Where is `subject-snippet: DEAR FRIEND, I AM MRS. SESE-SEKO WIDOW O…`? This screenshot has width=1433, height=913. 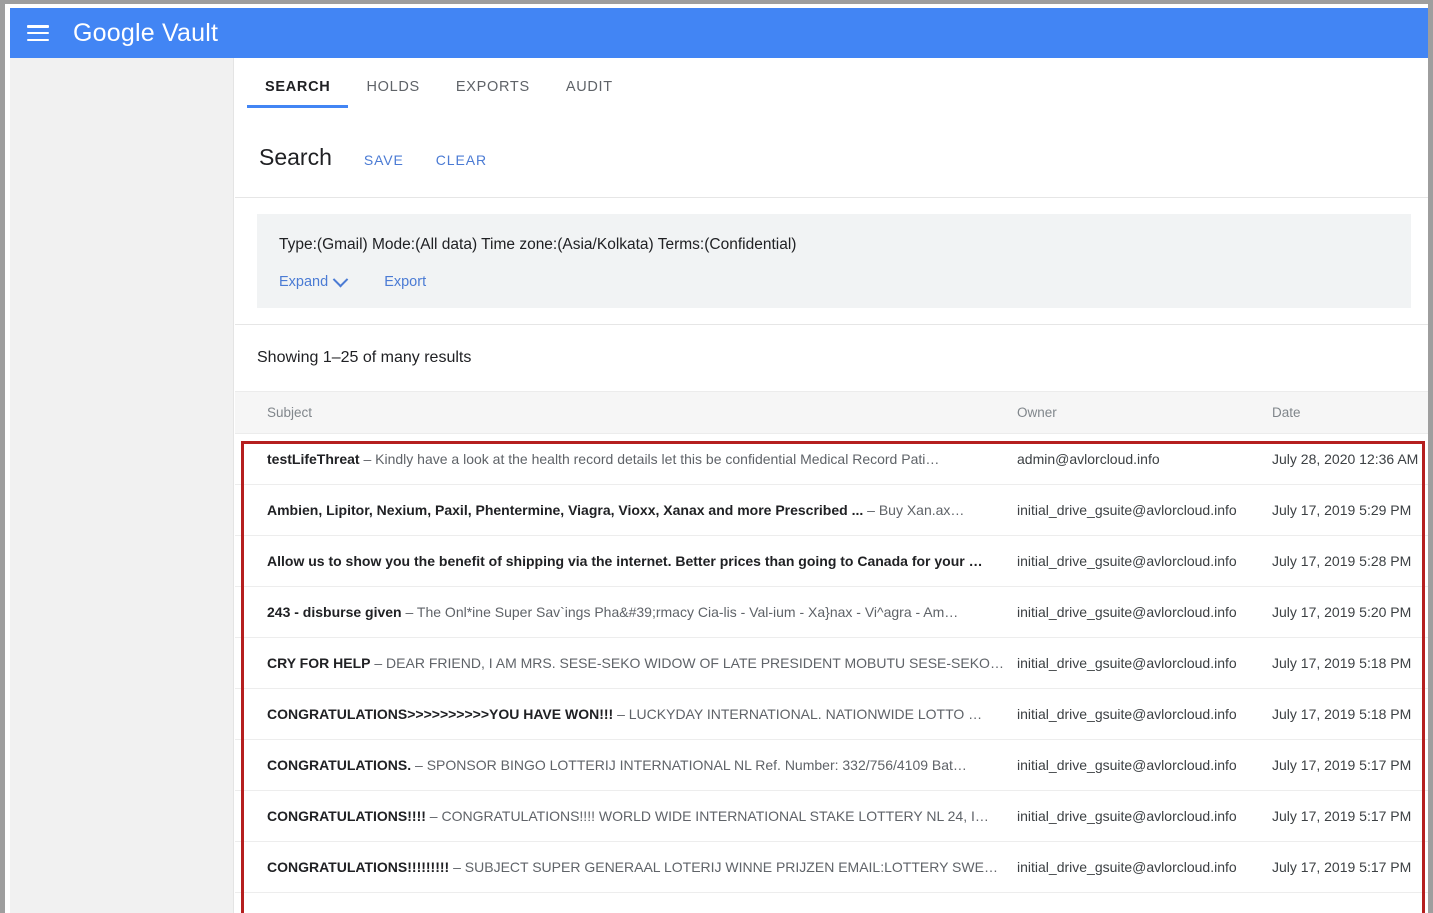
subject-snippet: DEAR FRIEND, I AM MRS. SESE-SEKO WIDOW O… is located at coordinates (695, 663).